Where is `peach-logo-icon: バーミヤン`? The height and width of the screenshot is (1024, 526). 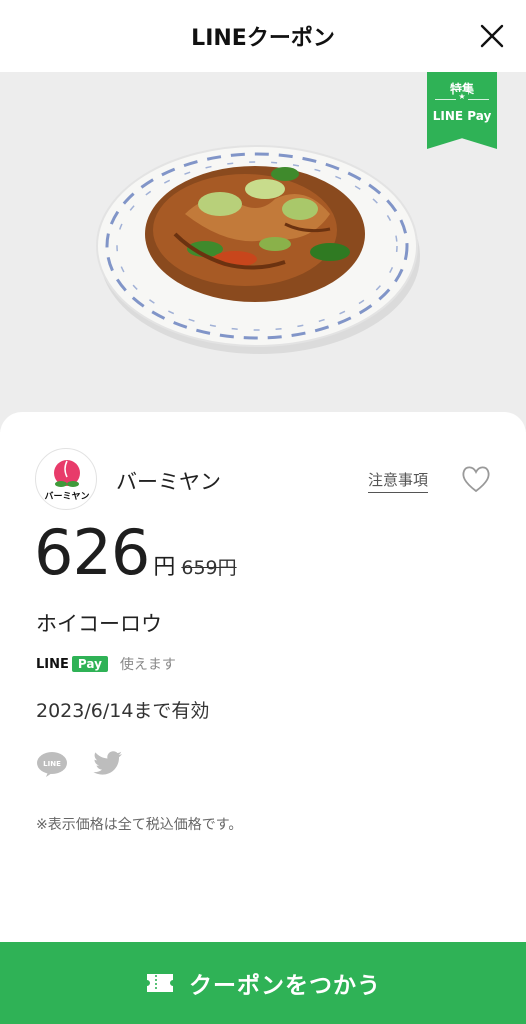
peach-logo-icon: バーミヤン is located at coordinates (67, 481).